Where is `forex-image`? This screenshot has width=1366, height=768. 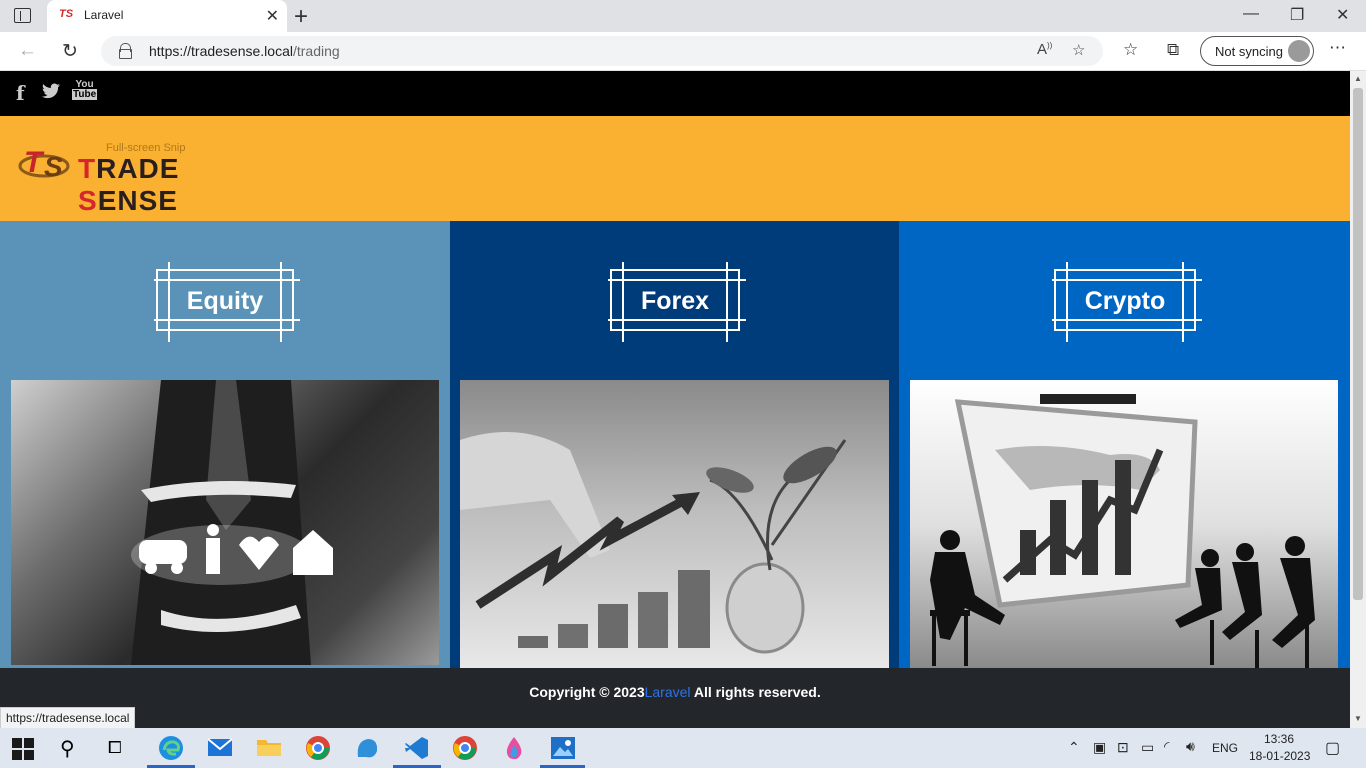 forex-image is located at coordinates (674, 524).